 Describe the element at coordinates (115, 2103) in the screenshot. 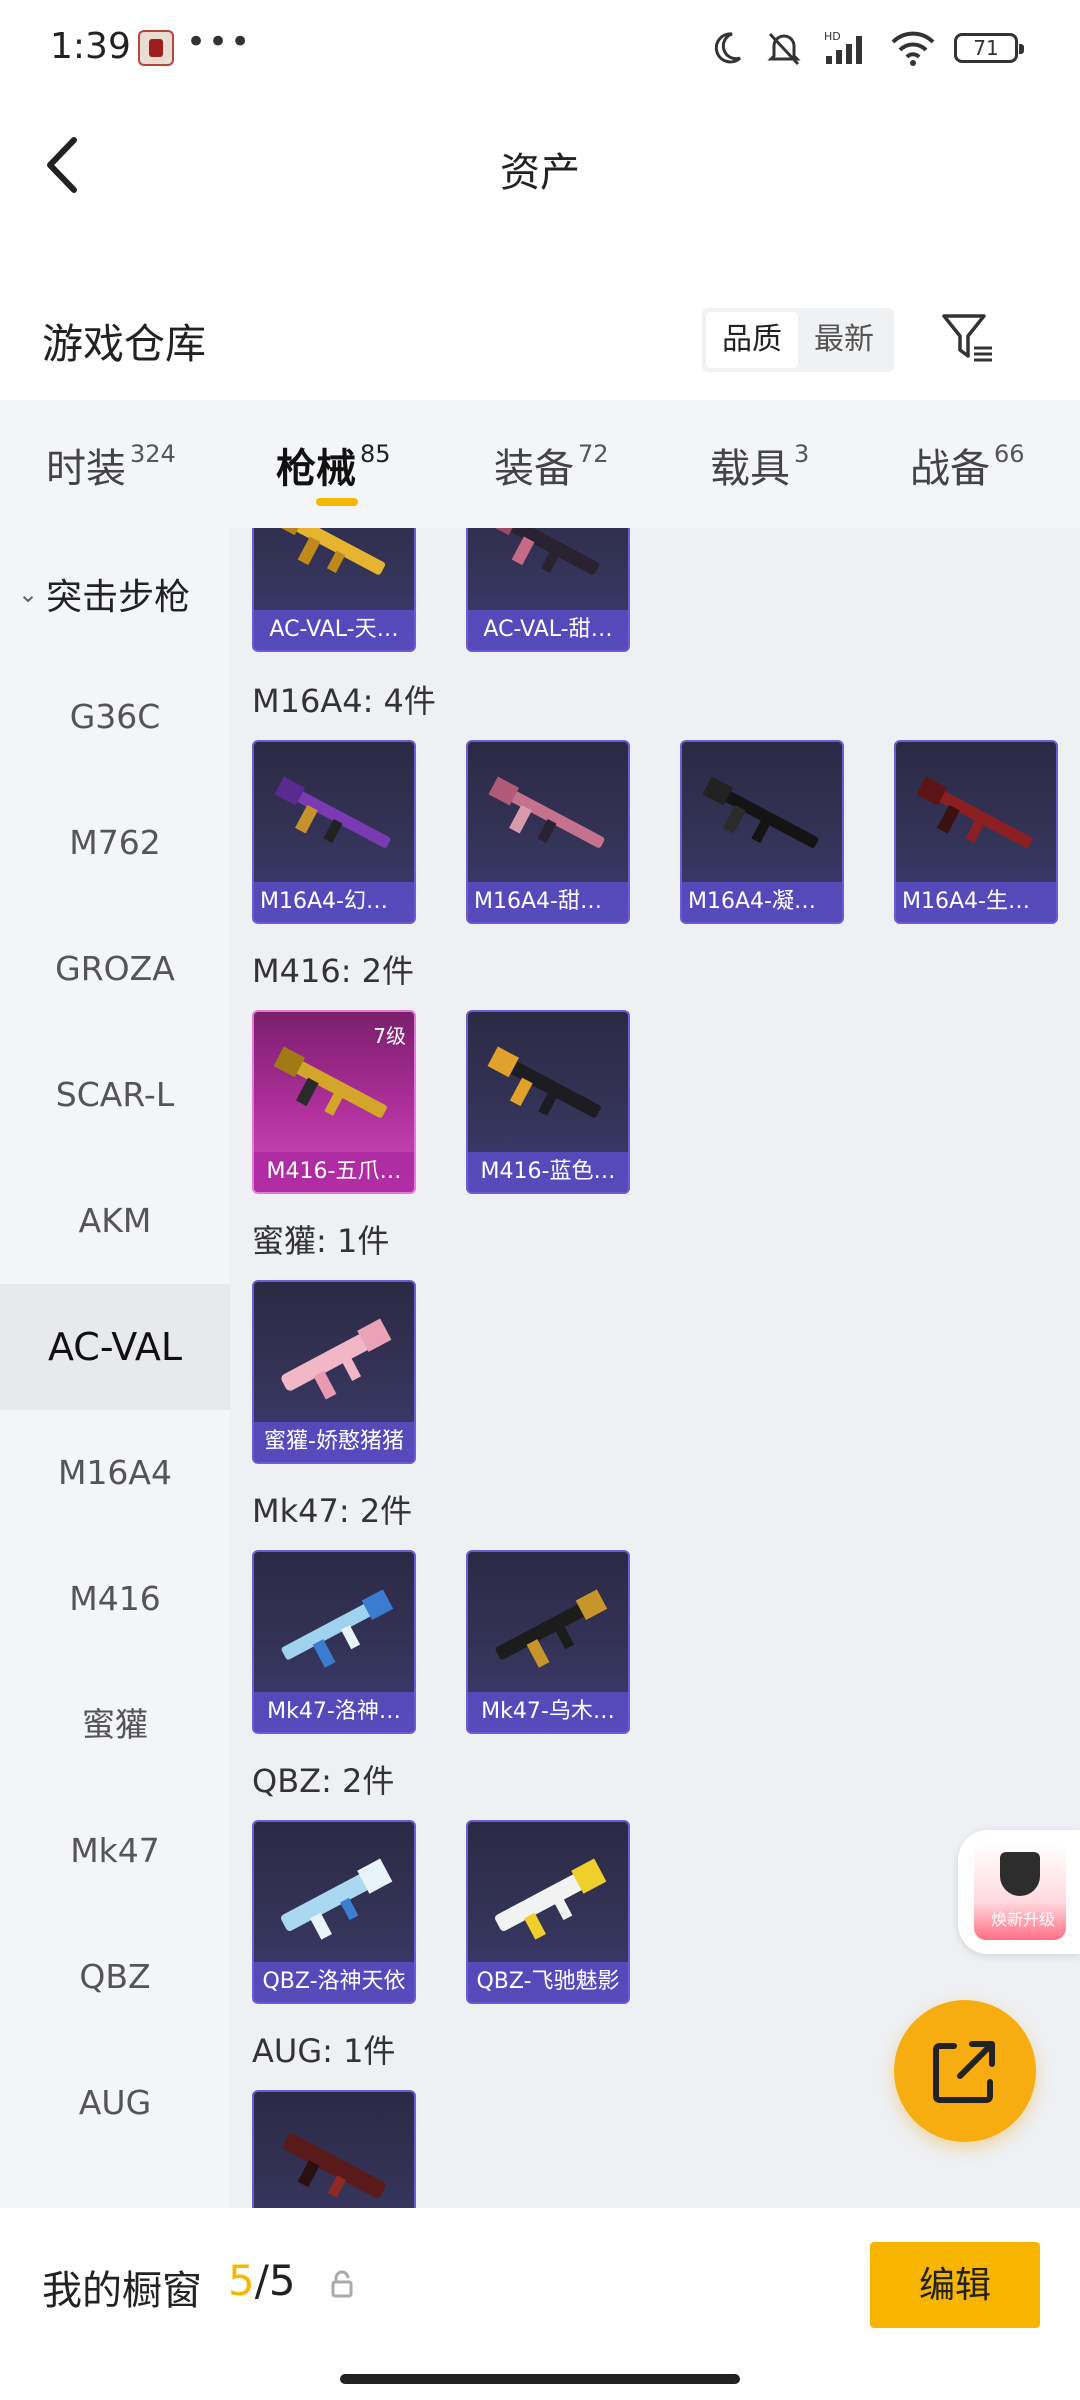

I see `sidebar-item-aug: AUG` at that location.